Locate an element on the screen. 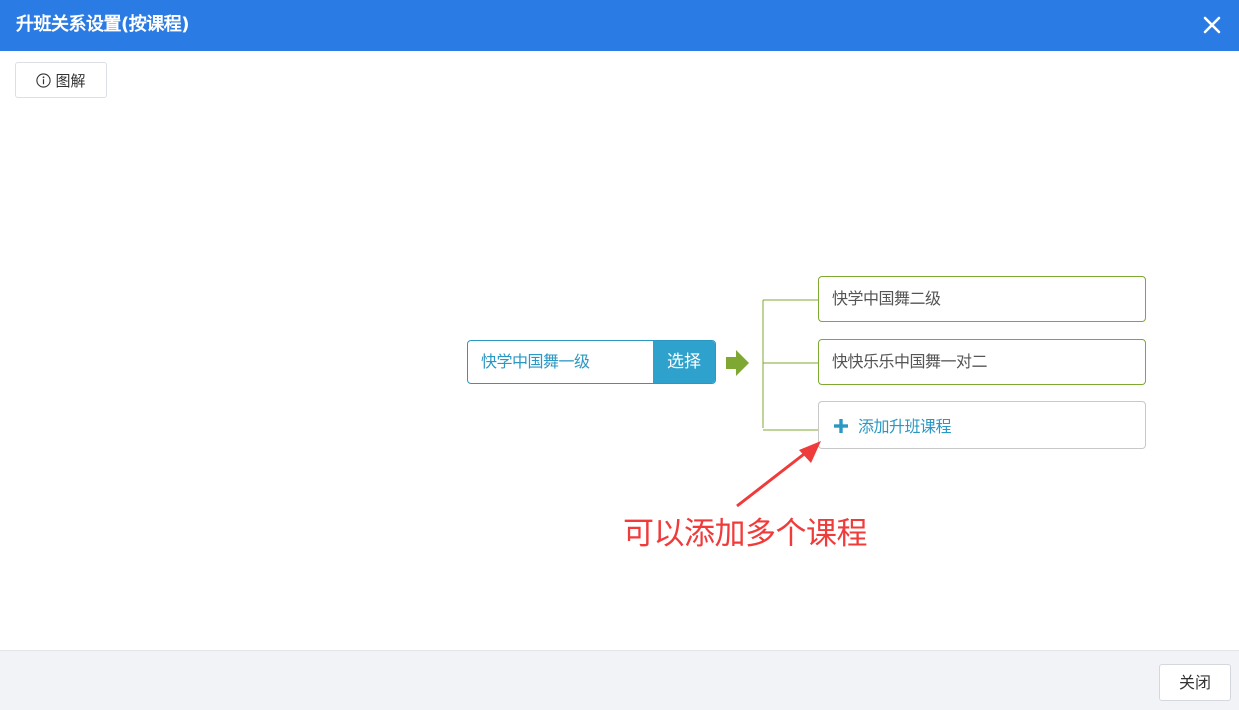 The image size is (1239, 710). dialog-titlebar: 升班关系设置(按课程) is located at coordinates (619, 25).